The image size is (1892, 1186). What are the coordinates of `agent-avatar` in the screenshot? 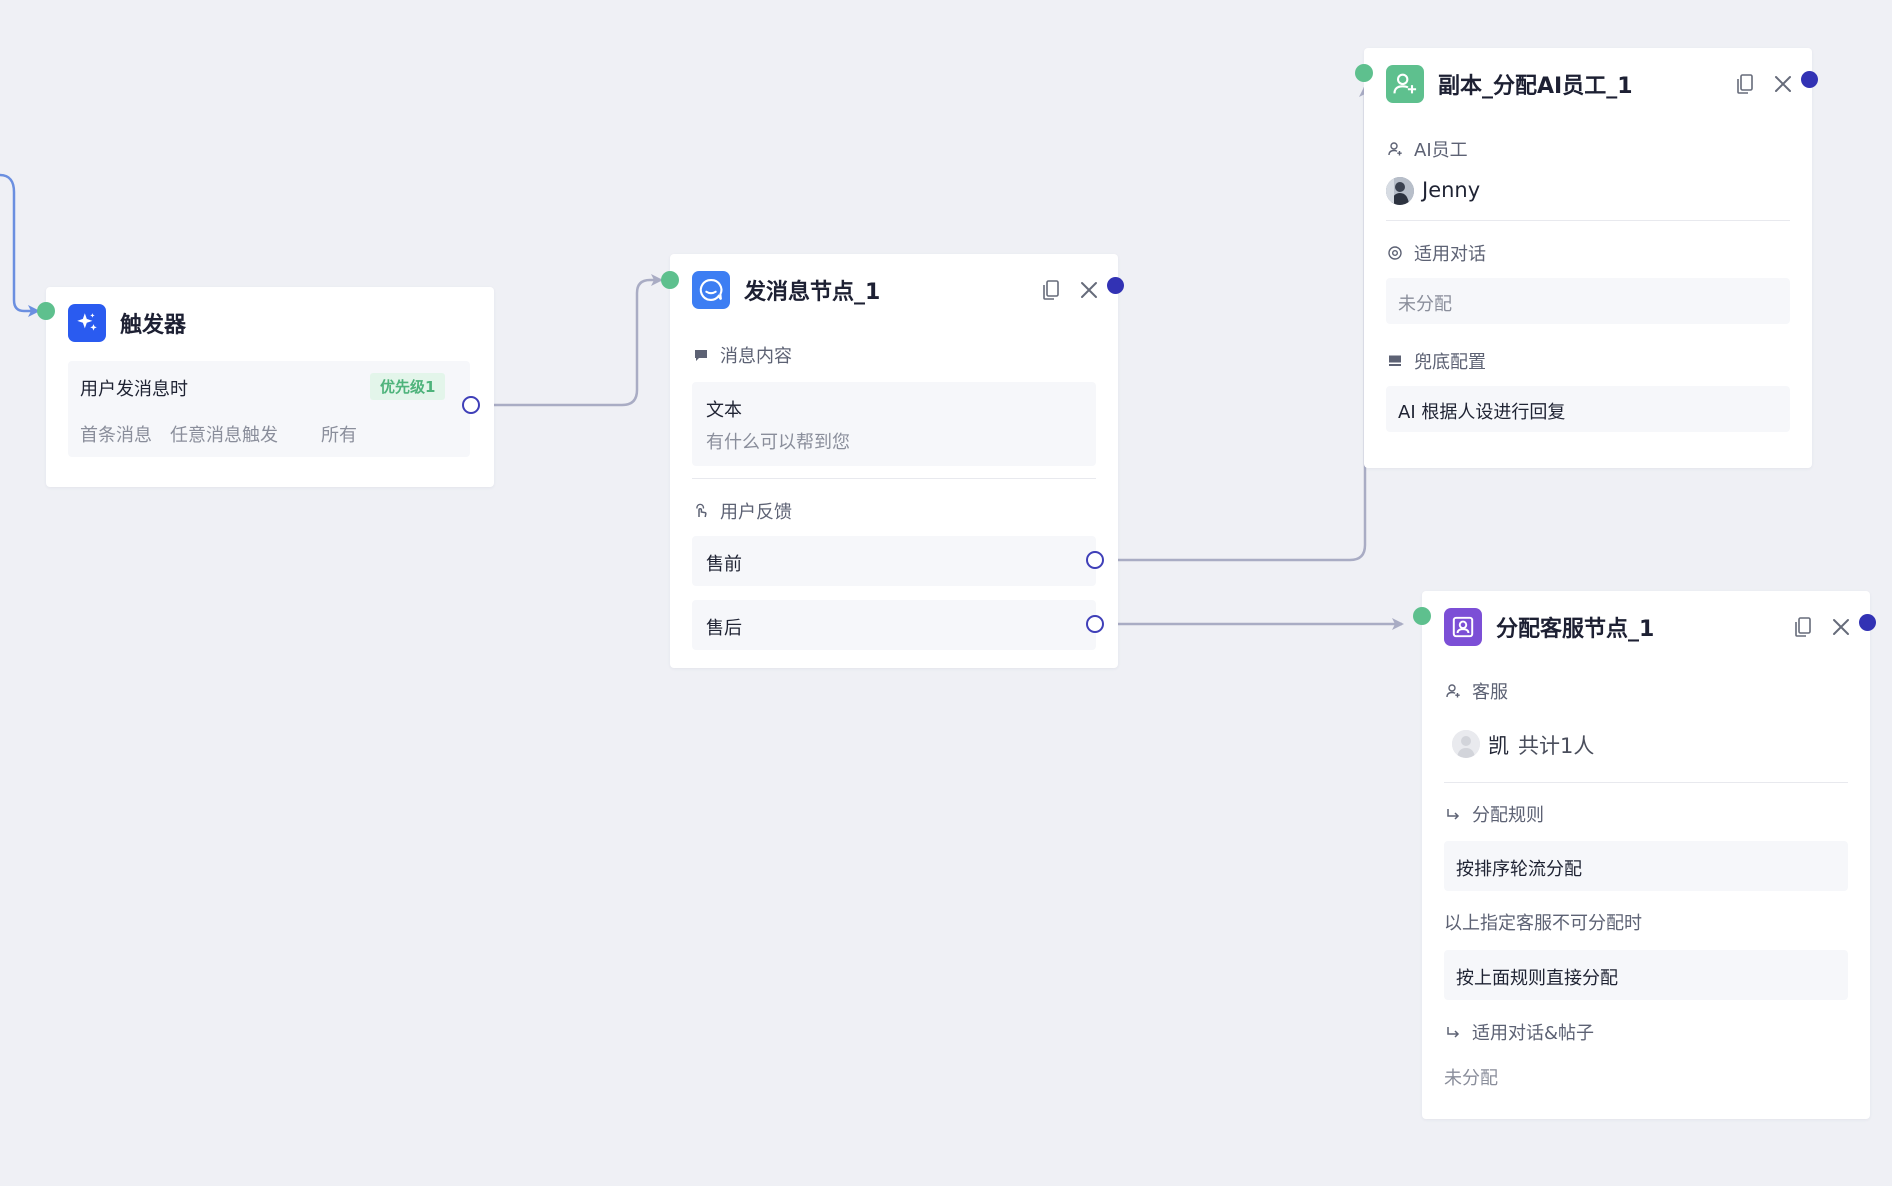 It's located at (1466, 744).